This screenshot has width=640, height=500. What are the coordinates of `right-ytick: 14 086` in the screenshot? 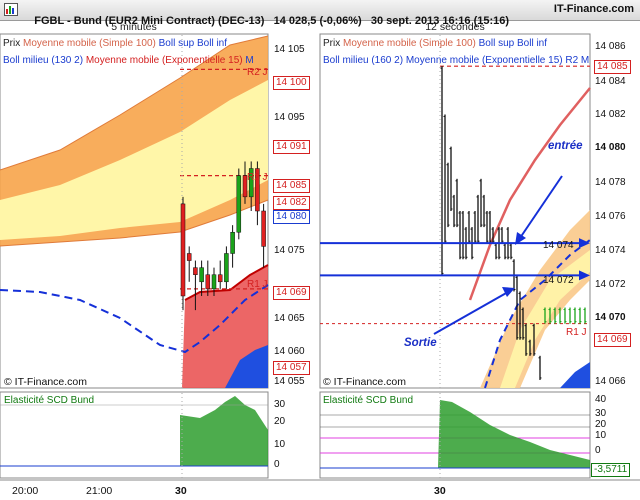 It's located at (610, 46).